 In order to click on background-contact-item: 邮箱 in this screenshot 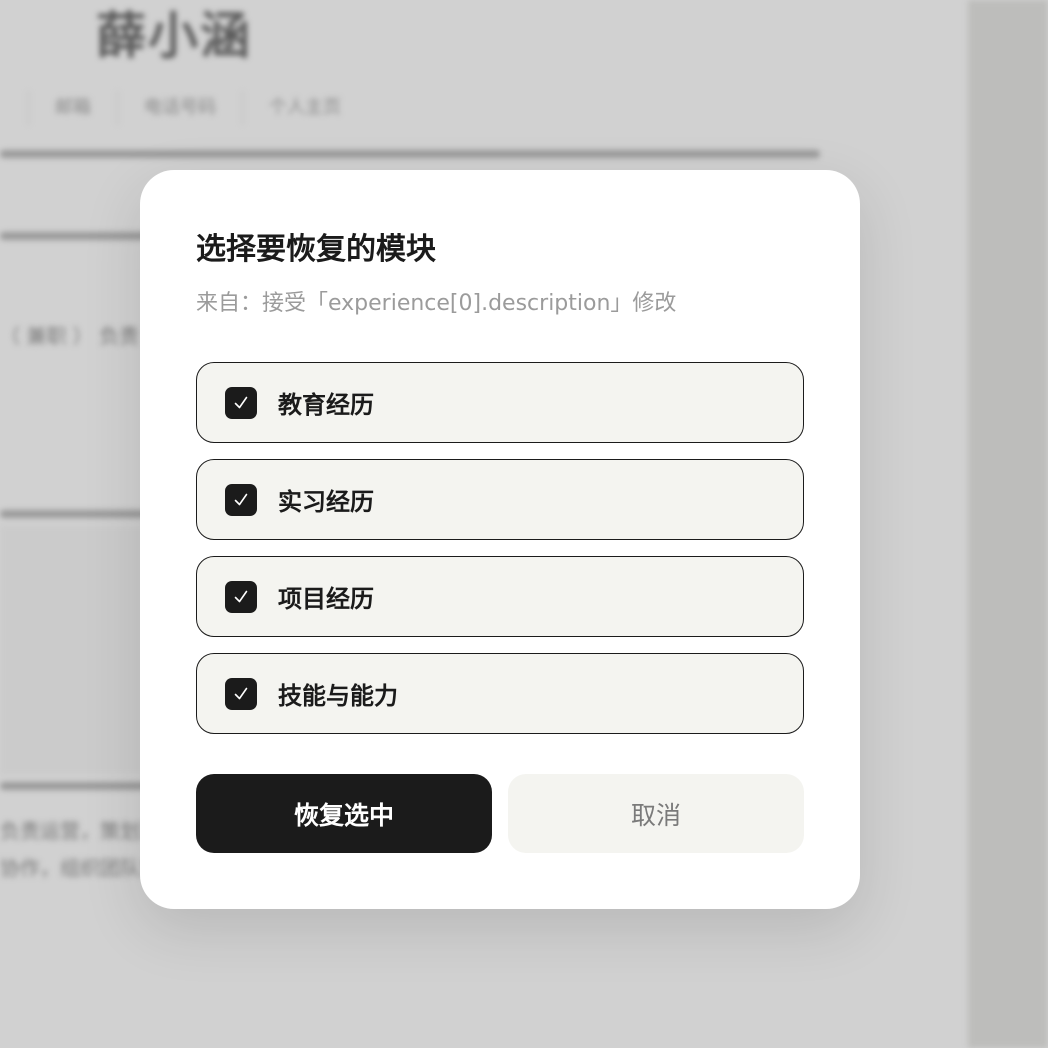, I will do `click(72, 108)`.